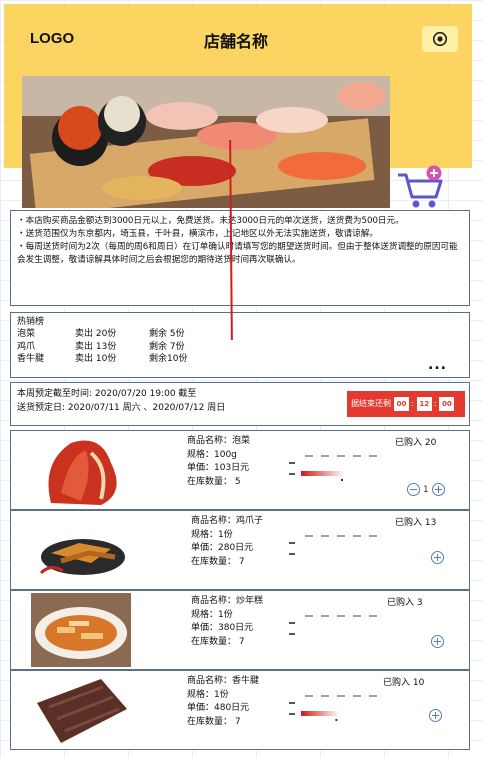 This screenshot has height=758, width=482. What do you see at coordinates (222, 628) in the screenshot?
I see `product-price: 单価：380日元` at bounding box center [222, 628].